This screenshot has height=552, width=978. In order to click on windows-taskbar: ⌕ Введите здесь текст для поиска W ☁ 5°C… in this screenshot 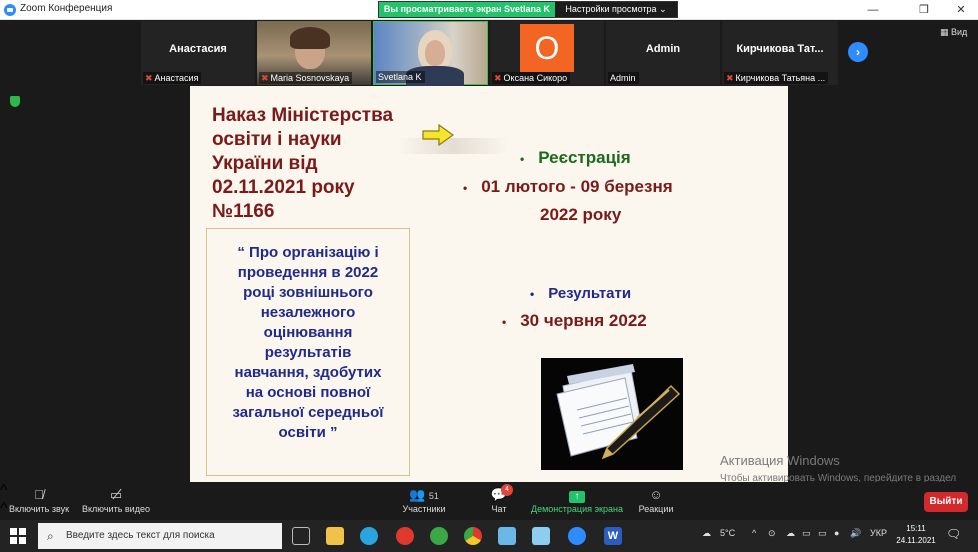, I will do `click(489, 536)`.